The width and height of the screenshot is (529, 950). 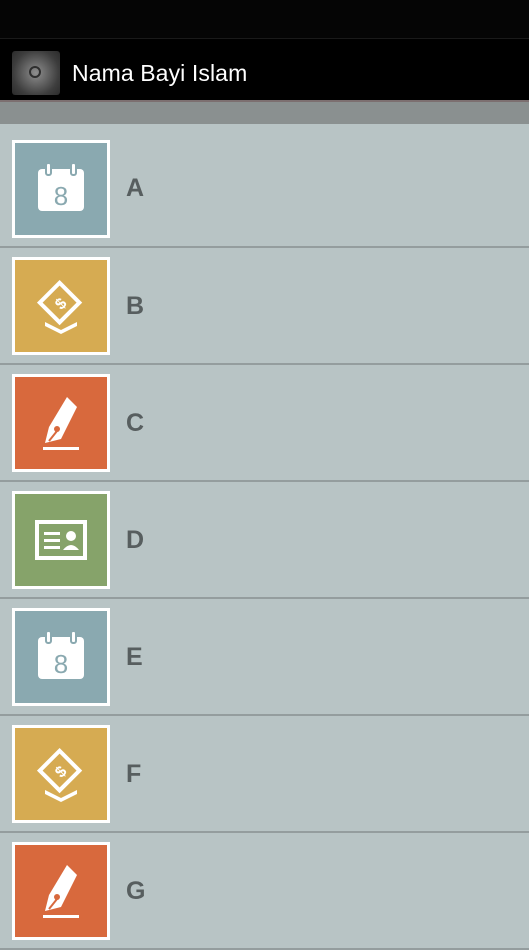 What do you see at coordinates (61, 540) in the screenshot?
I see `id-card-icon` at bounding box center [61, 540].